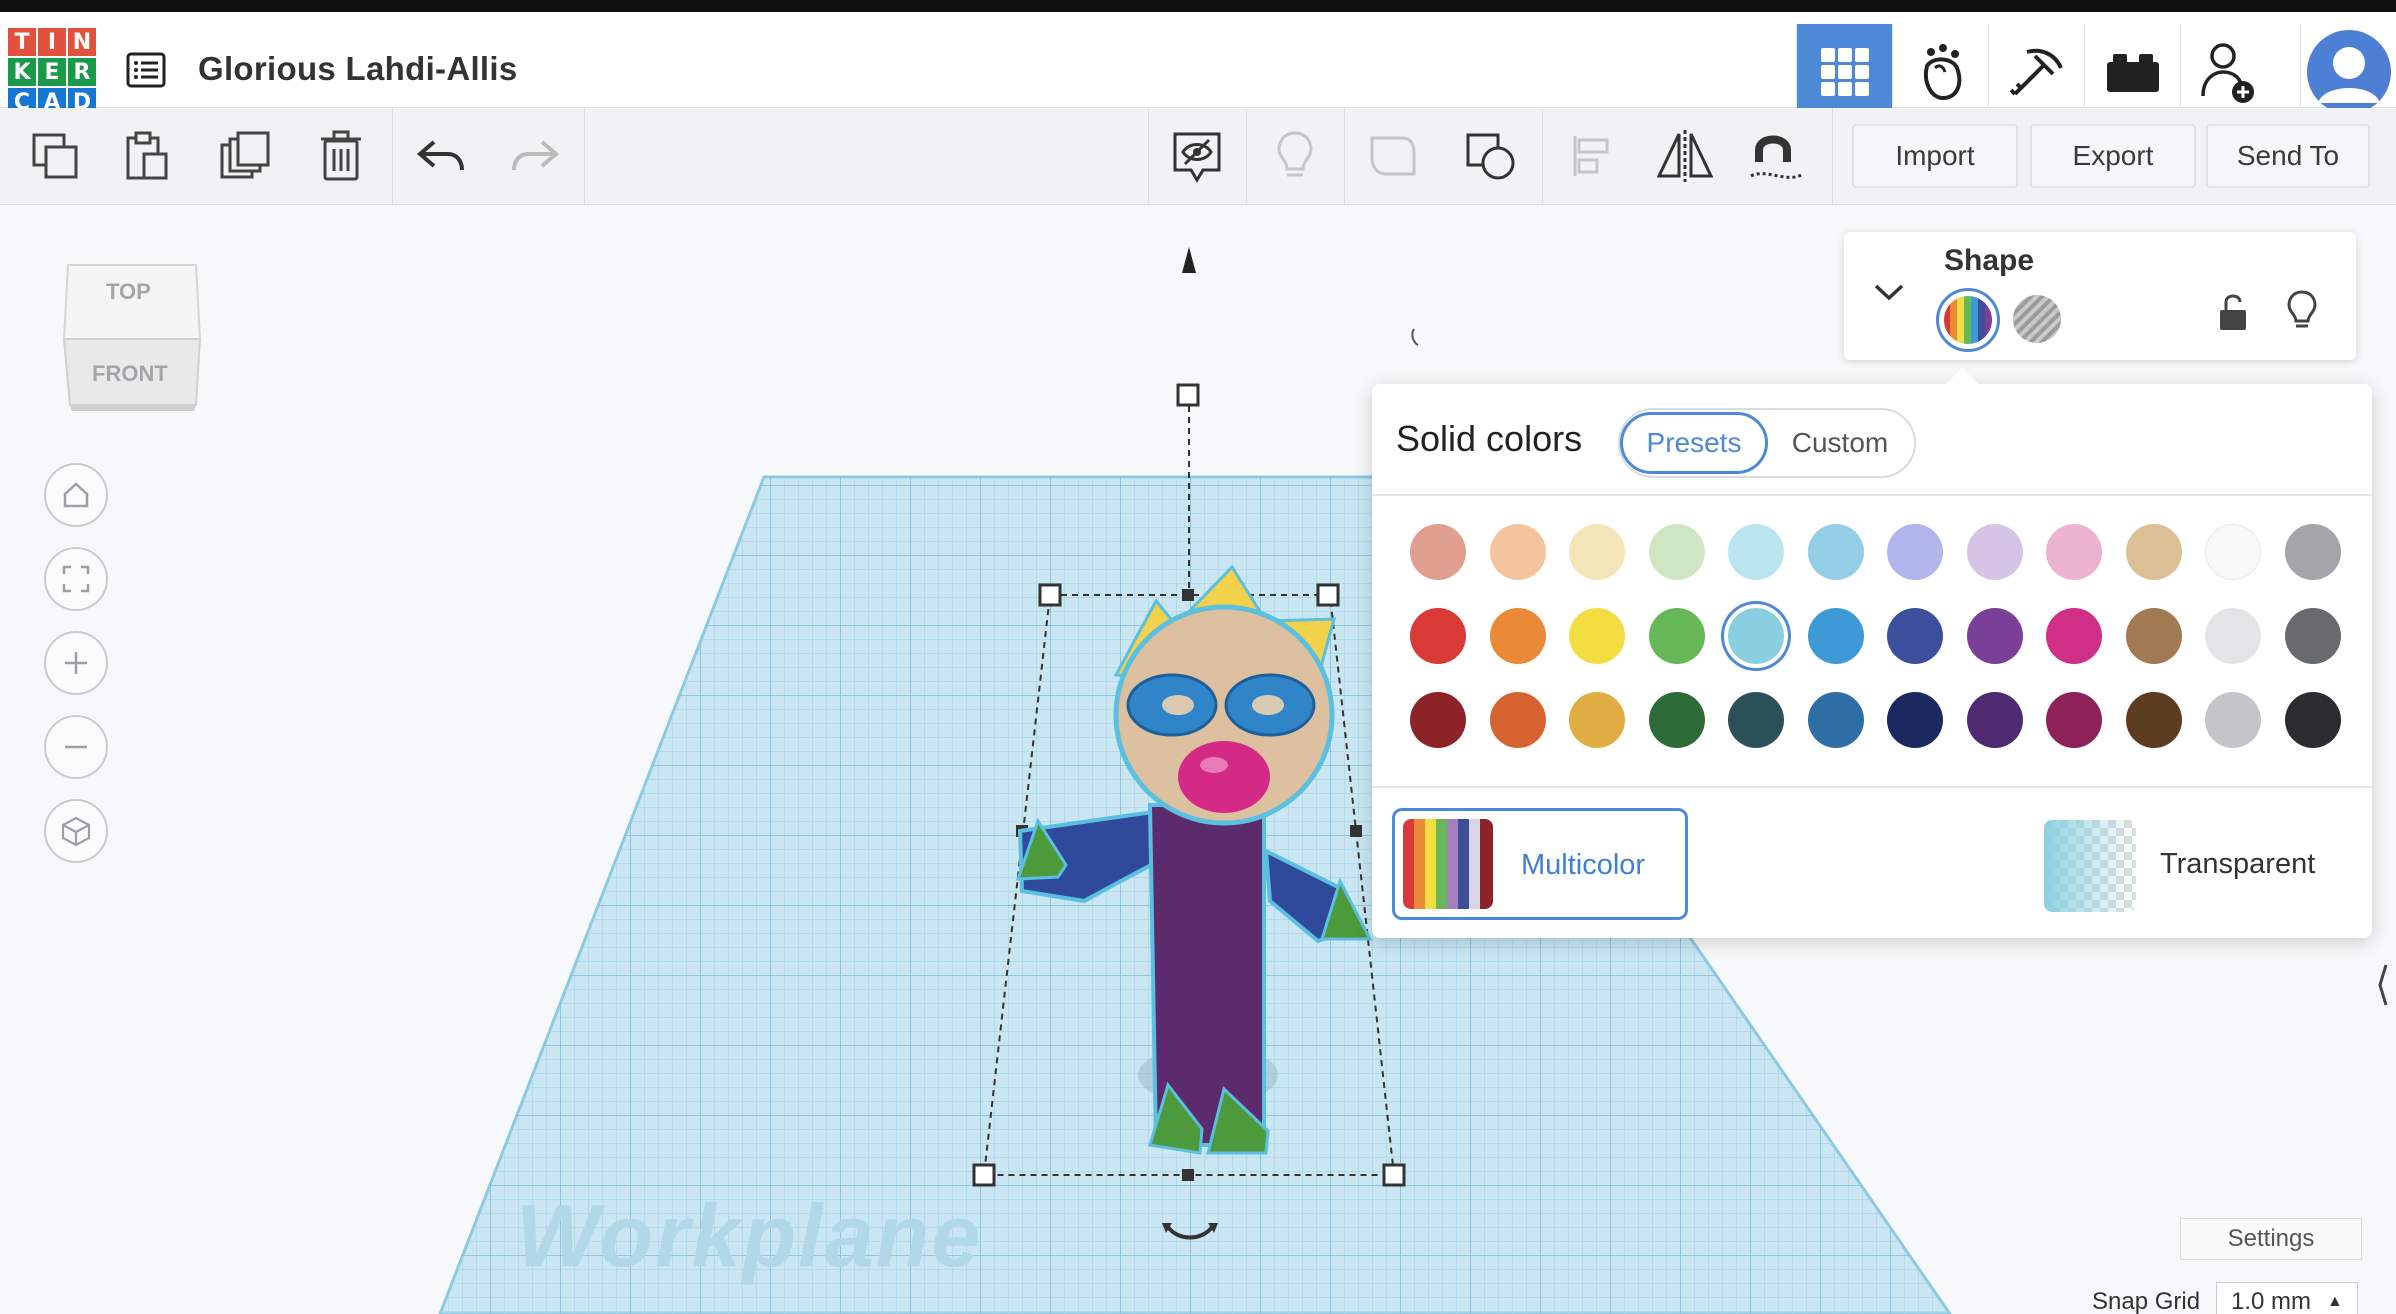 The image size is (2396, 1314). What do you see at coordinates (1694, 443) in the screenshot?
I see `tab-presets: Presets` at bounding box center [1694, 443].